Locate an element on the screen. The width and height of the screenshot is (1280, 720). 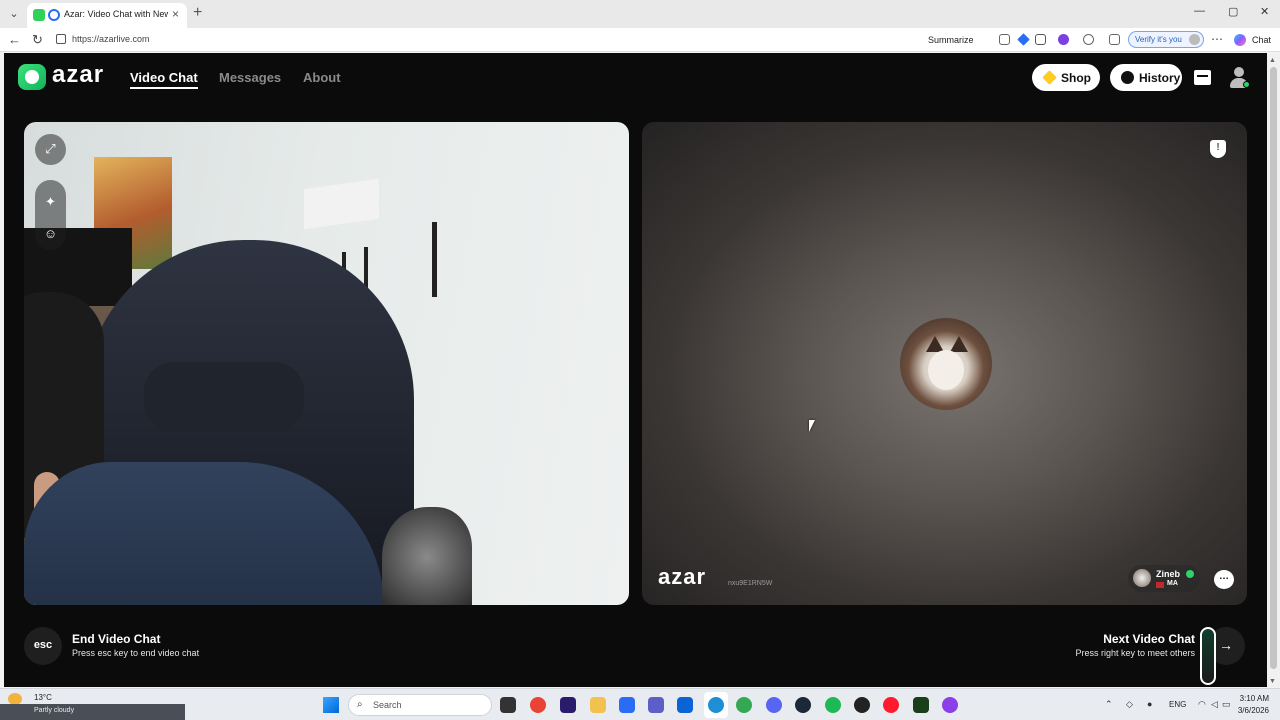
end-video-chat-title: End Video Chat is located at coordinates (116, 639).